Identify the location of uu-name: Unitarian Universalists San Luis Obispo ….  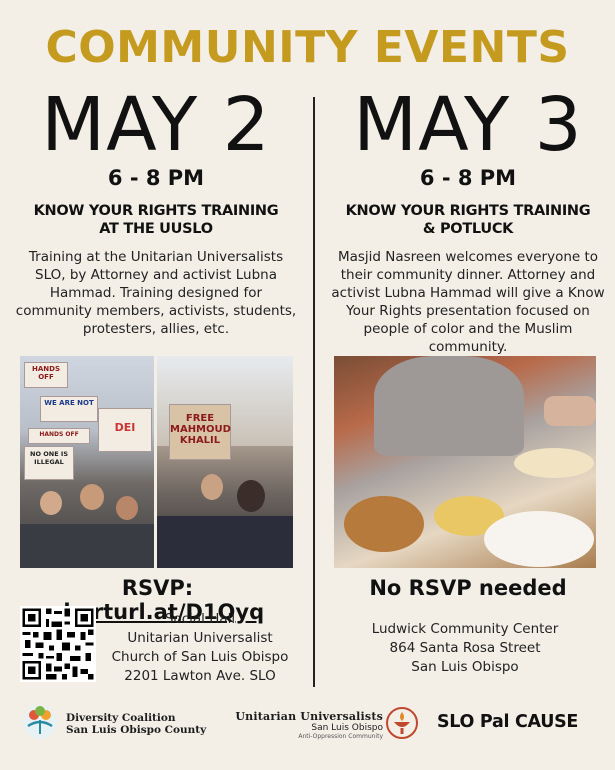
(300, 725).